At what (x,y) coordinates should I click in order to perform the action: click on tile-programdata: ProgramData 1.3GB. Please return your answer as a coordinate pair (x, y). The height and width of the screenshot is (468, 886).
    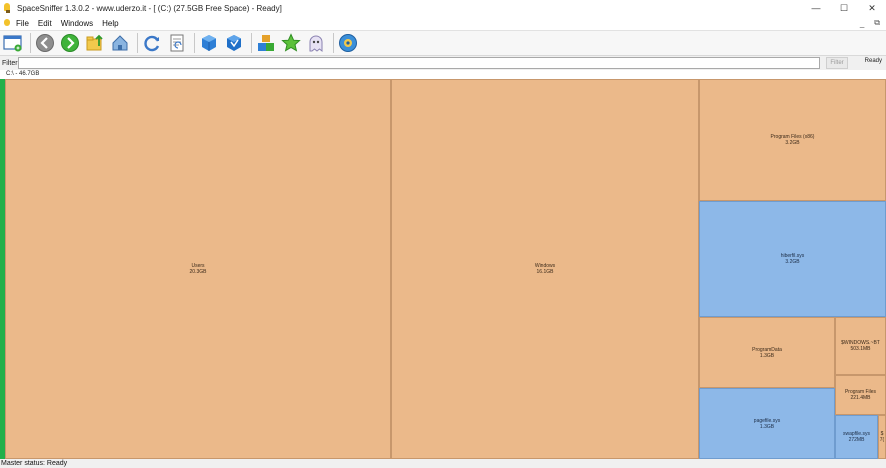
    Looking at the image, I should click on (767, 352).